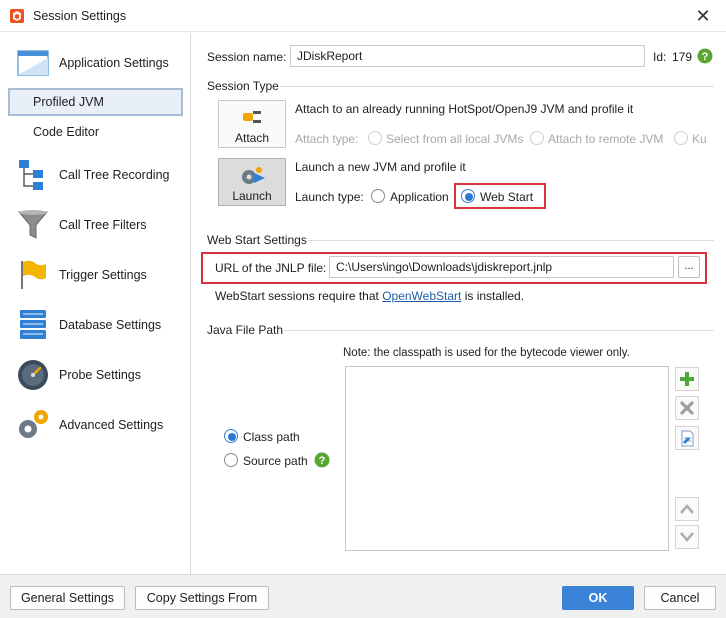 Image resolution: width=726 pixels, height=618 pixels. I want to click on plus-icon, so click(687, 379).